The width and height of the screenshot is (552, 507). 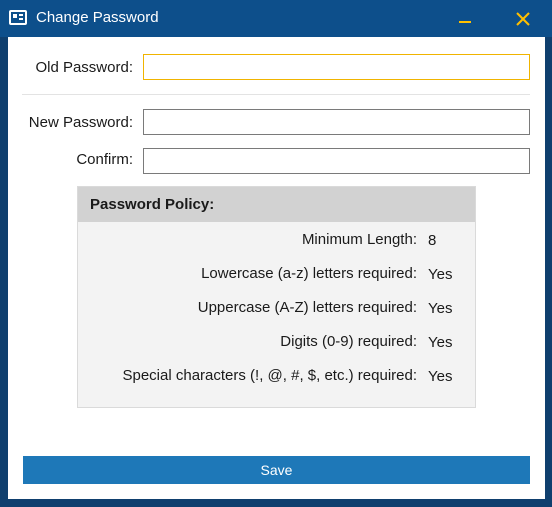 I want to click on old-password-label: Old Password:, so click(x=84, y=67).